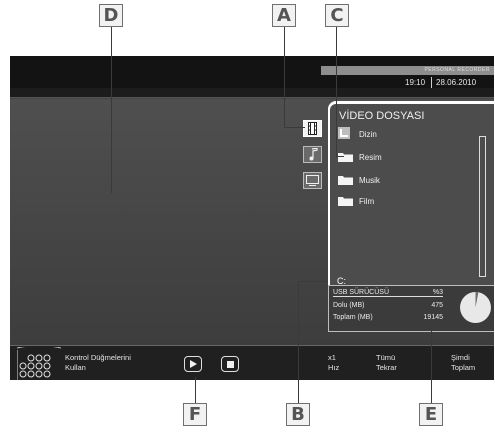 The image size is (495, 438). Describe the element at coordinates (357, 133) in the screenshot. I see `list-item: Dizin` at that location.